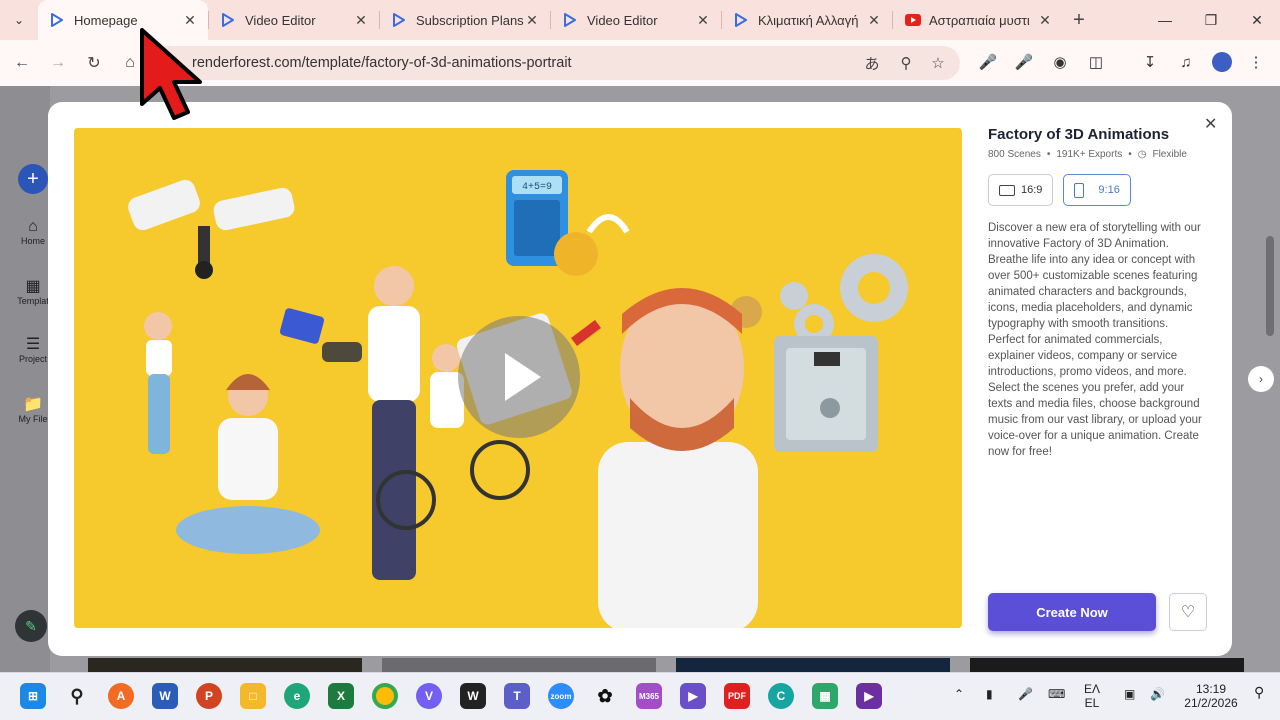 The height and width of the screenshot is (720, 1280). Describe the element at coordinates (872, 63) in the screenshot. I see `translate-icon: あ` at that location.